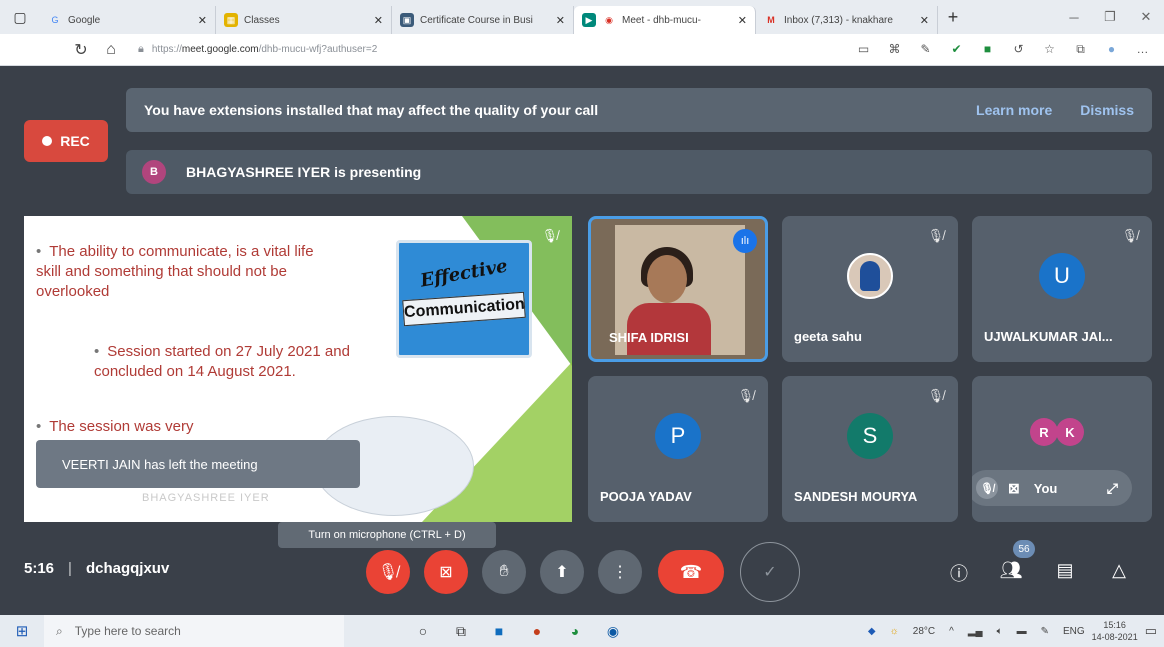  Describe the element at coordinates (894, 49) in the screenshot. I see `extension-icon: ⌘` at that location.